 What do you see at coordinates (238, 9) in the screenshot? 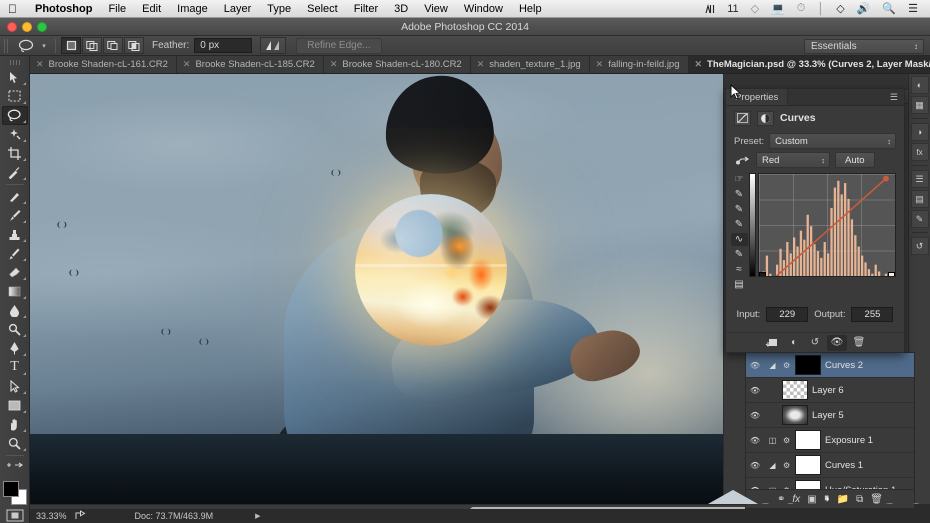
I see `menu-item-layer: Layer` at bounding box center [238, 9].